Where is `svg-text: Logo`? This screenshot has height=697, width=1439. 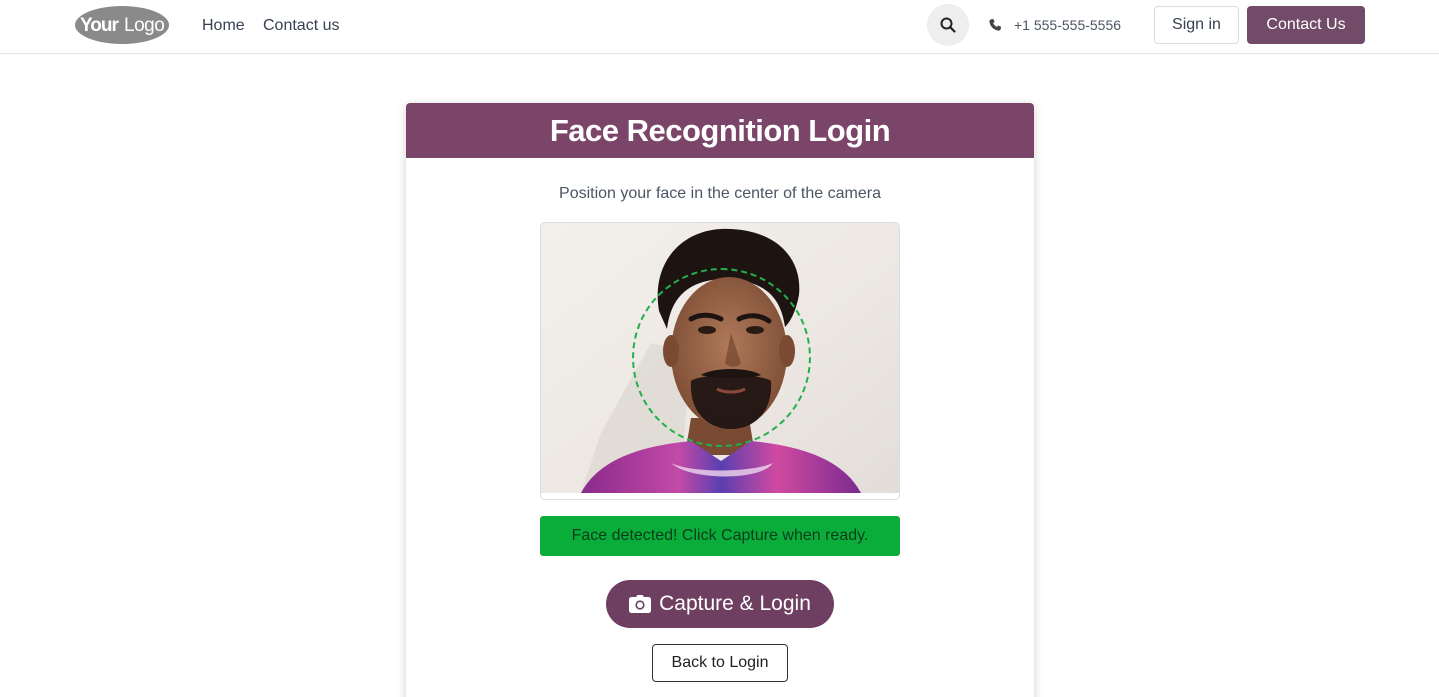
svg-text: Logo is located at coordinates (144, 25).